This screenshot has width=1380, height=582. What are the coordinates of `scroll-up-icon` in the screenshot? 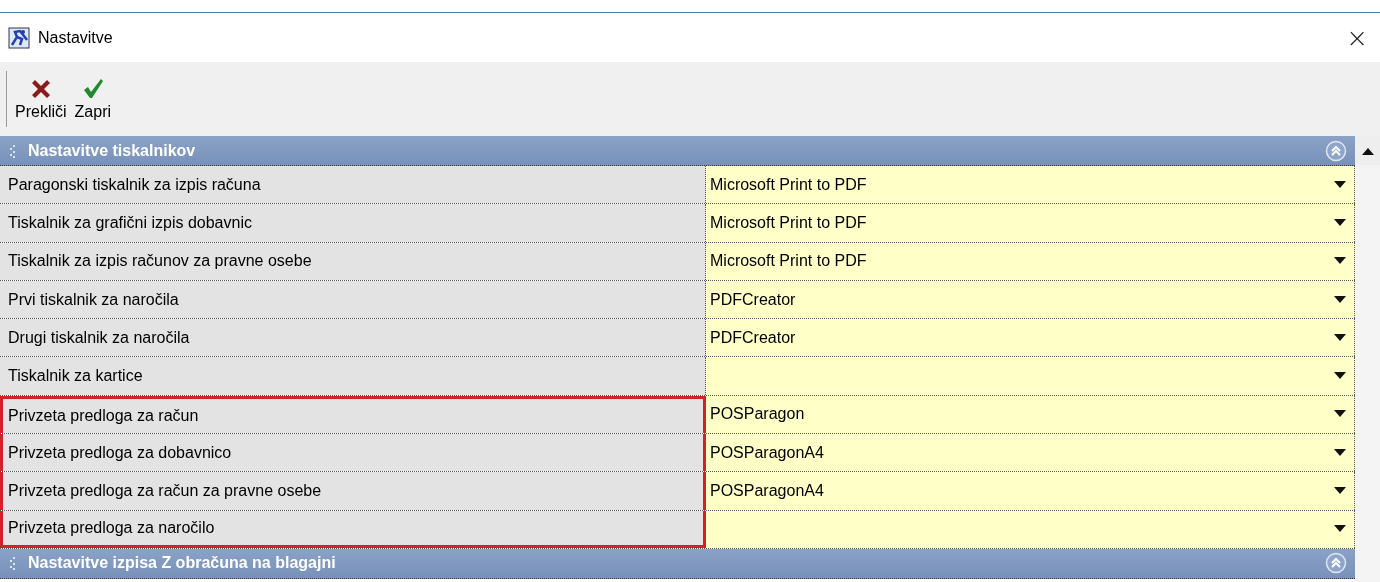 It's located at (1367, 150).